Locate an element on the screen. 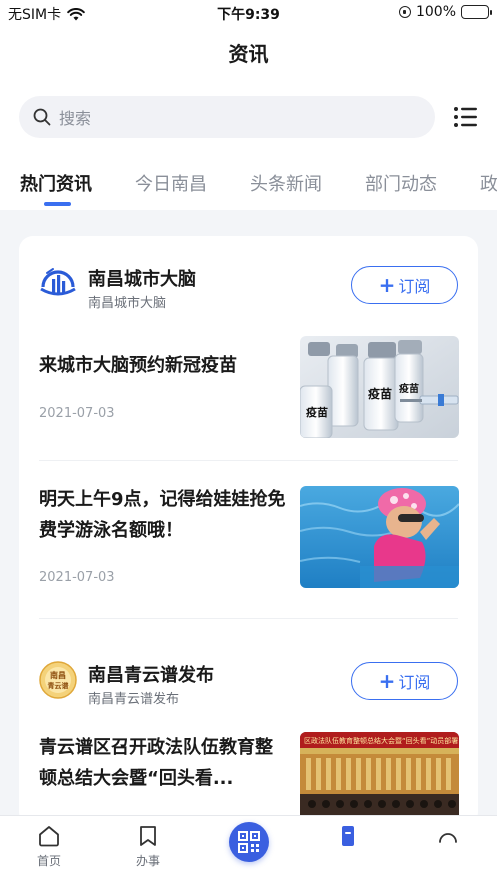 Image resolution: width=497 pixels, height=883 pixels. status-bar: 无SIM卡 下午9:39 100% is located at coordinates (248, 13).